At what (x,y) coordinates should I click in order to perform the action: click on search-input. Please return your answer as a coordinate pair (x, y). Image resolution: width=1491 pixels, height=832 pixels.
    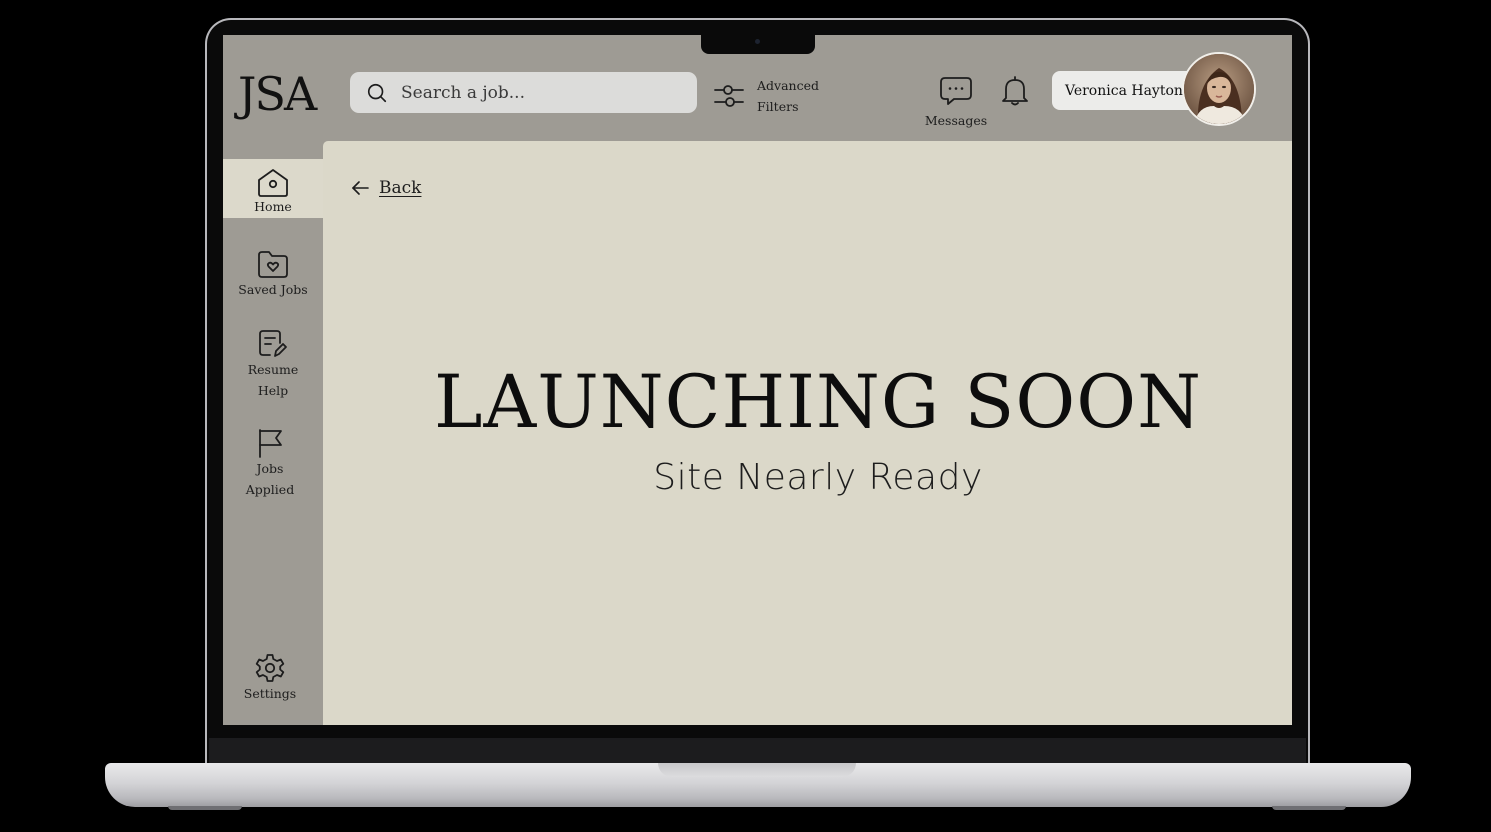
    Looking at the image, I should click on (536, 92).